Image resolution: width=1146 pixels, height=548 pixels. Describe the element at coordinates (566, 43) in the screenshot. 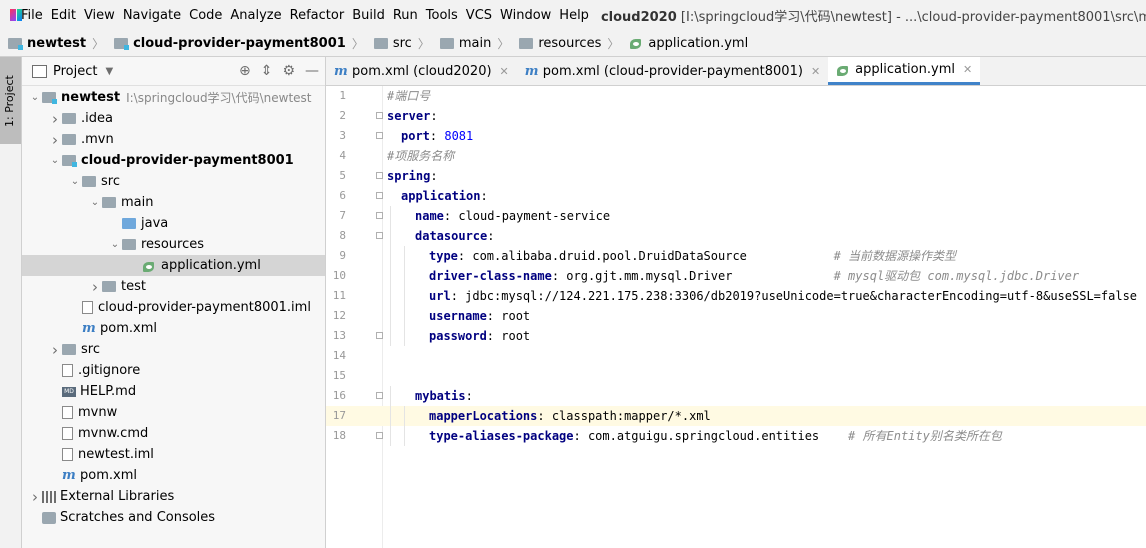

I see `breadcrumb-item: resources 〉` at that location.